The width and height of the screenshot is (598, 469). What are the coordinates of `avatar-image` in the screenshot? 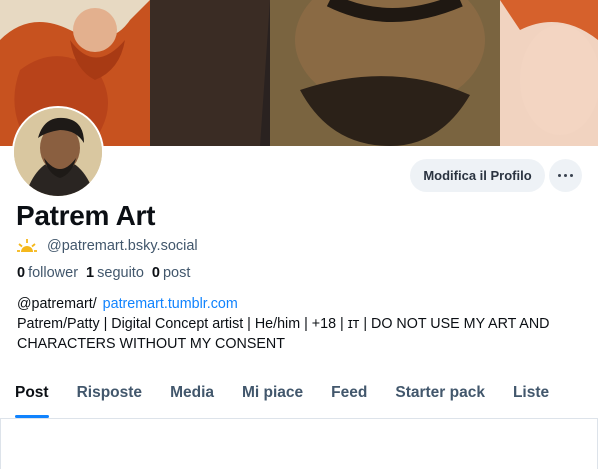 It's located at (58, 152).